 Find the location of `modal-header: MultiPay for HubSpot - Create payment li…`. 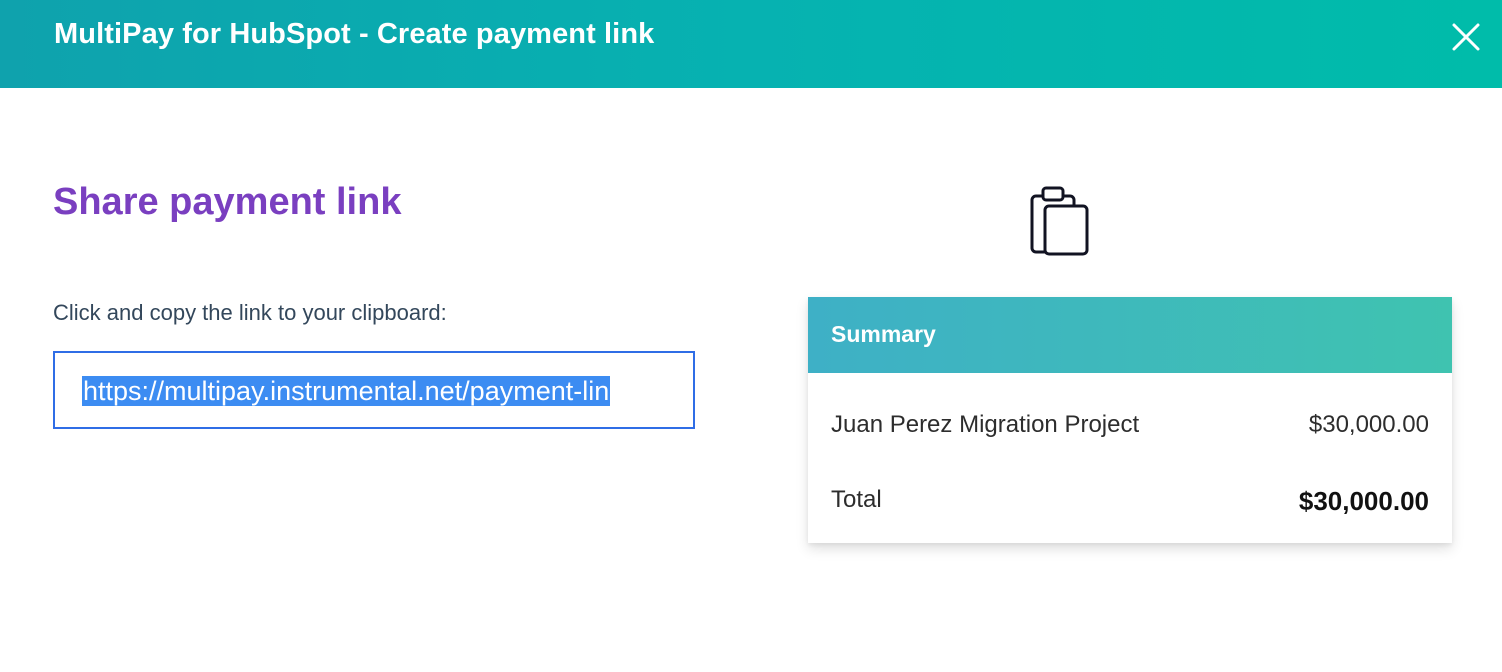

modal-header: MultiPay for HubSpot - Create payment li… is located at coordinates (751, 44).